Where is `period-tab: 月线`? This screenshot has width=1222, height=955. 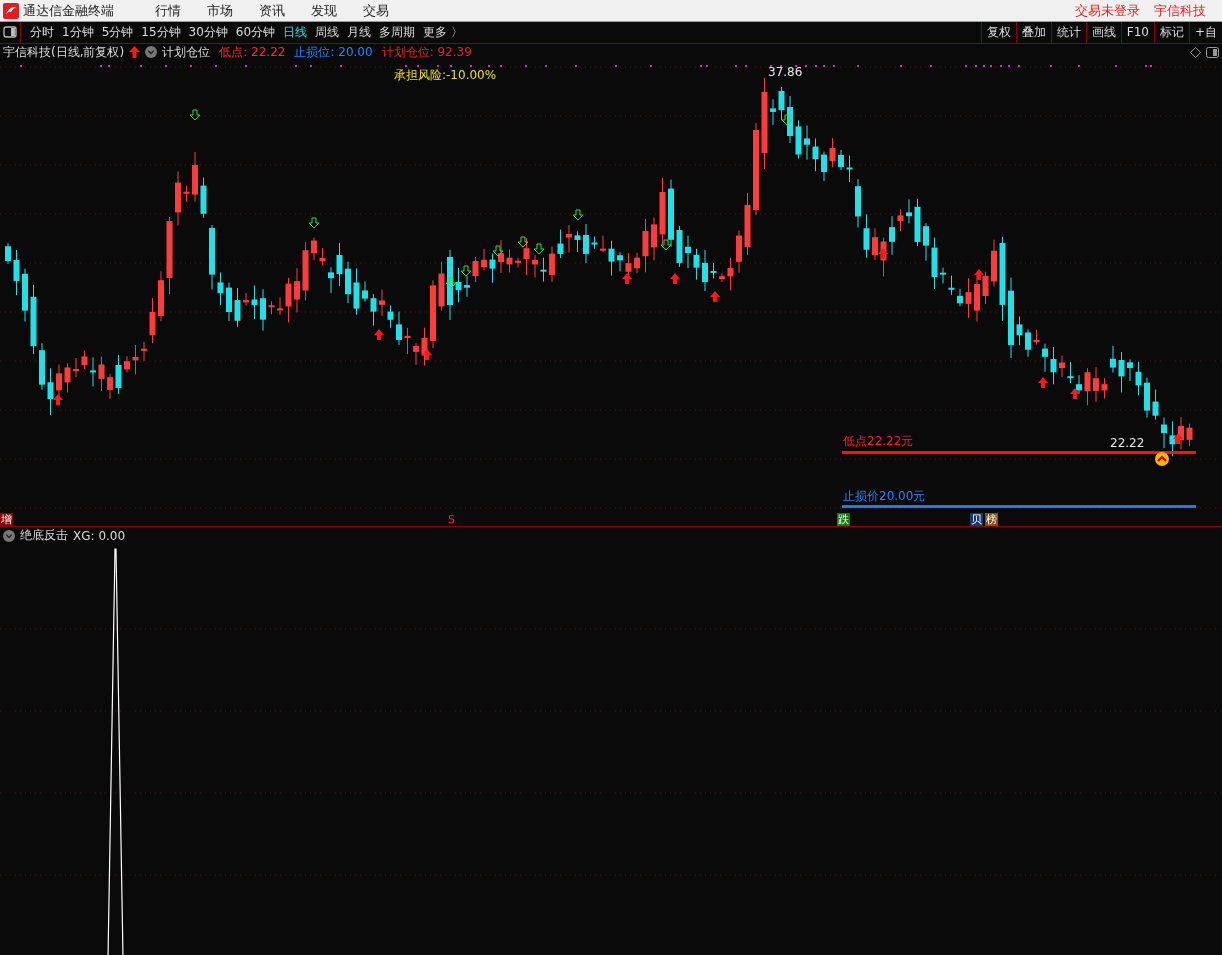
period-tab: 月线 is located at coordinates (359, 32).